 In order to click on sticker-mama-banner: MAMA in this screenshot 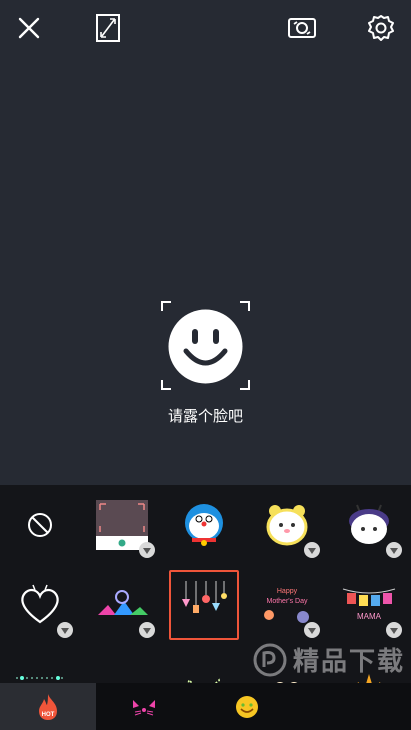, I will do `click(369, 605)`.